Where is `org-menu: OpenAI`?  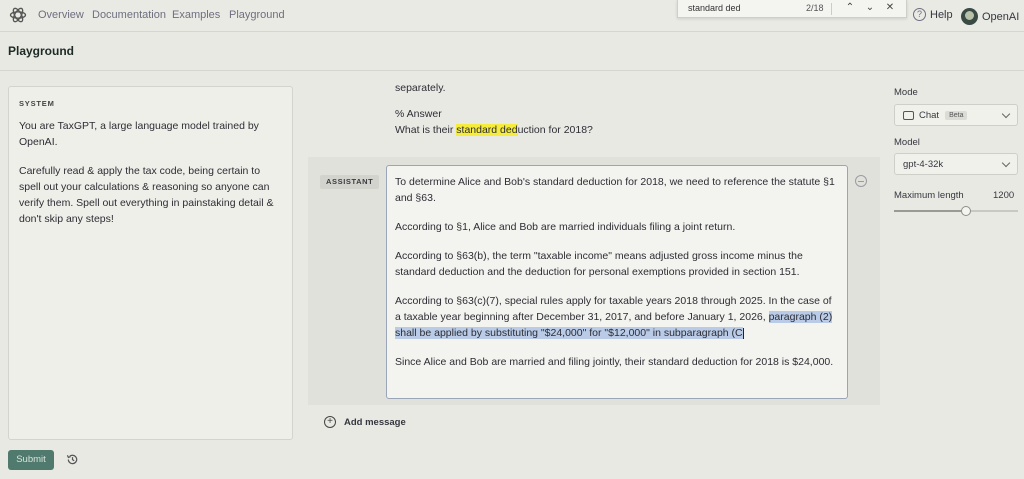 org-menu: OpenAI is located at coordinates (990, 16).